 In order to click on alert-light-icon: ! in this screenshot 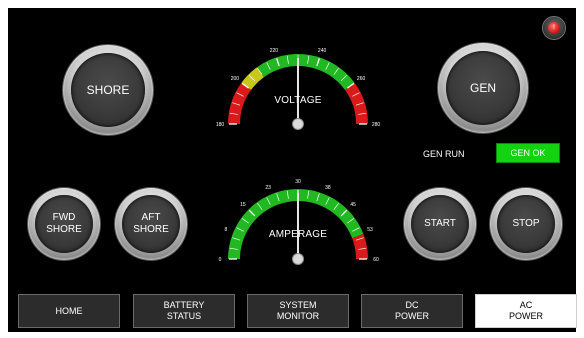, I will do `click(554, 28)`.